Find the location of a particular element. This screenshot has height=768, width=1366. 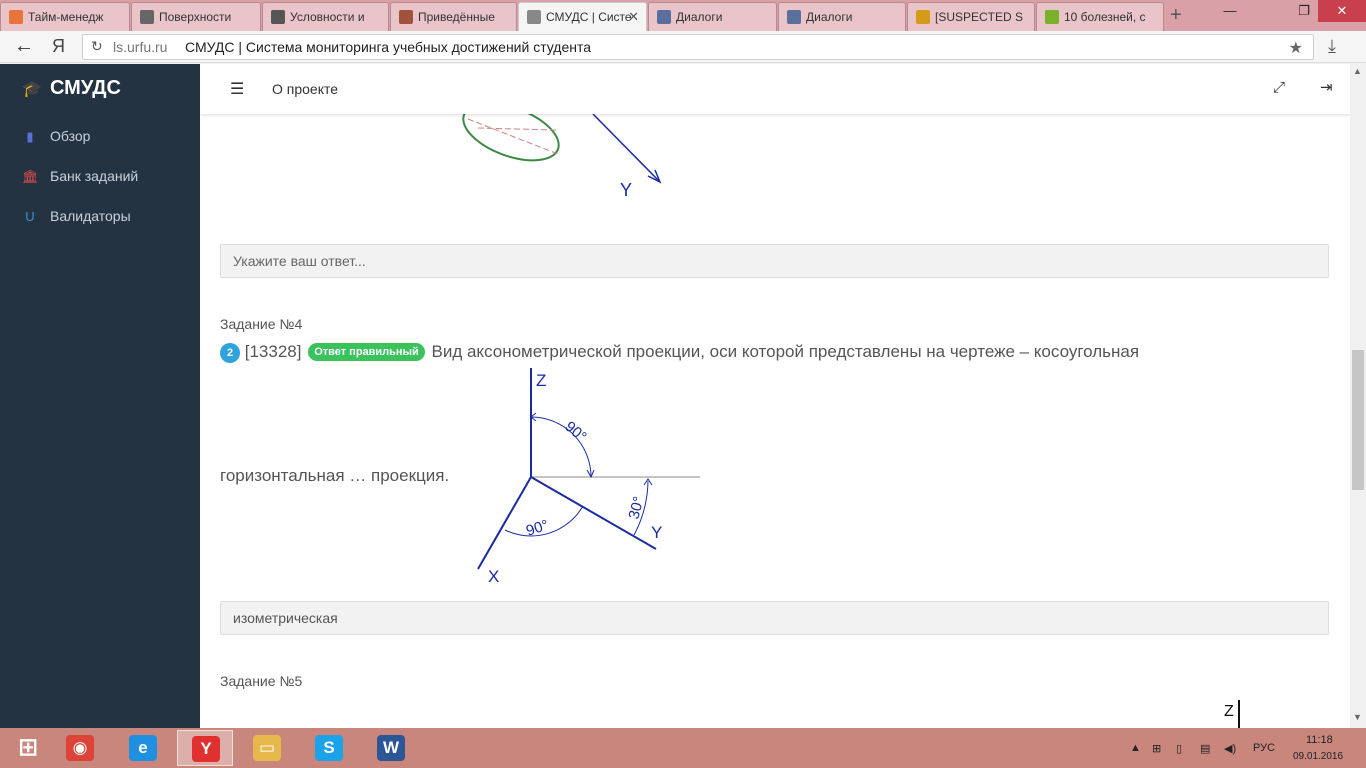

yandex-logo-icon: Я is located at coordinates (58, 46).